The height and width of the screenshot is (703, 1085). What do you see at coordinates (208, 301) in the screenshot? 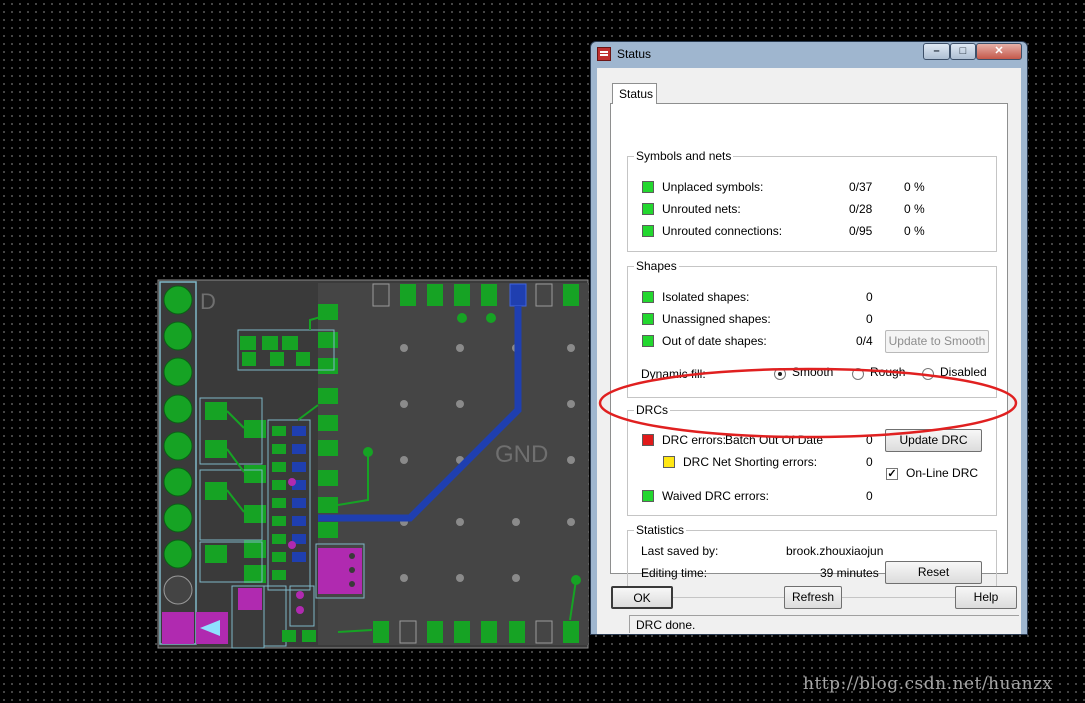
I see `designator-label: D` at bounding box center [208, 301].